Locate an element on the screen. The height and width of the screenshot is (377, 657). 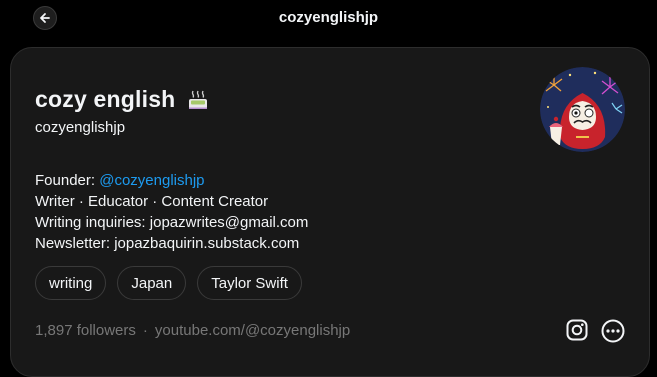
instagram-button is located at coordinates (577, 330).